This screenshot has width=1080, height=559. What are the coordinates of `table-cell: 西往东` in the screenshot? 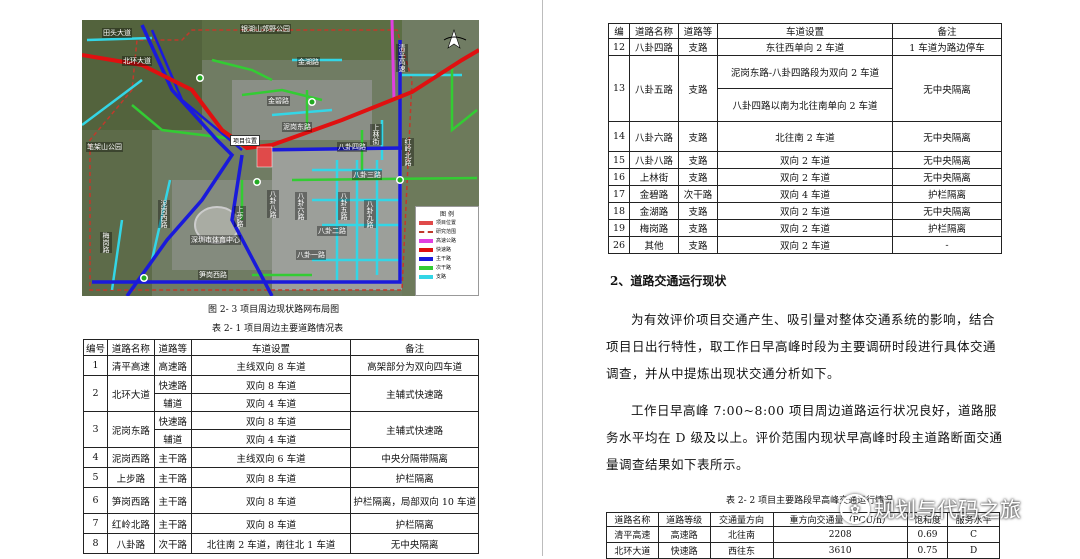 It's located at (741, 550).